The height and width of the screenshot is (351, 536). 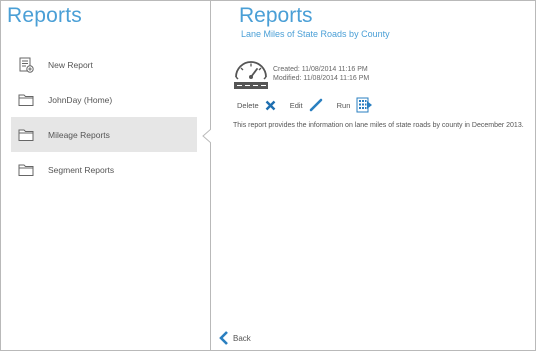 What do you see at coordinates (364, 105) in the screenshot?
I see `run-report-icon` at bounding box center [364, 105].